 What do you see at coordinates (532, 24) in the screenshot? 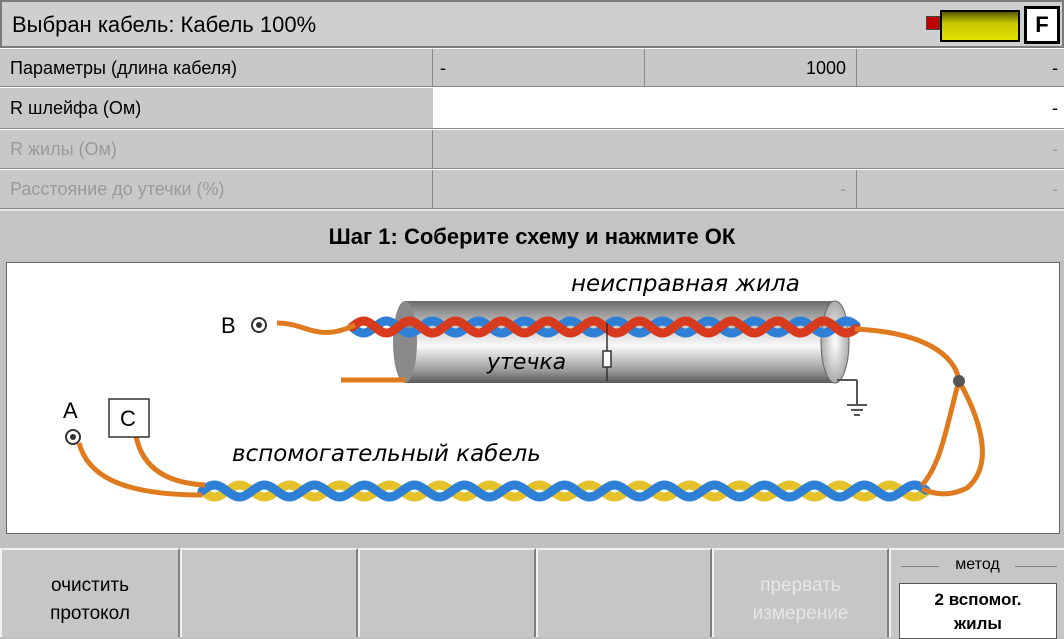
I see `title-bar: Выбран кабель: Кабель 100%` at bounding box center [532, 24].